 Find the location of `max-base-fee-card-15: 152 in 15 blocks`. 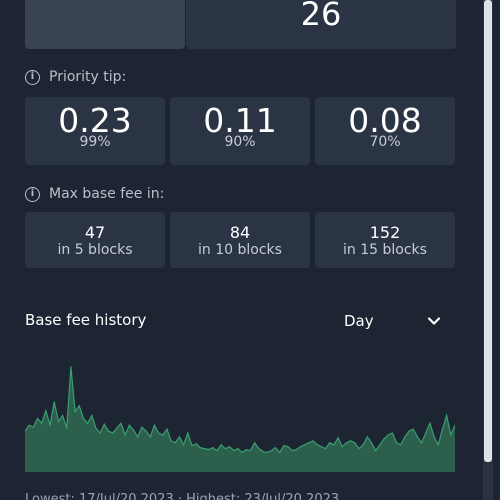

max-base-fee-card-15: 152 in 15 blocks is located at coordinates (385, 240).